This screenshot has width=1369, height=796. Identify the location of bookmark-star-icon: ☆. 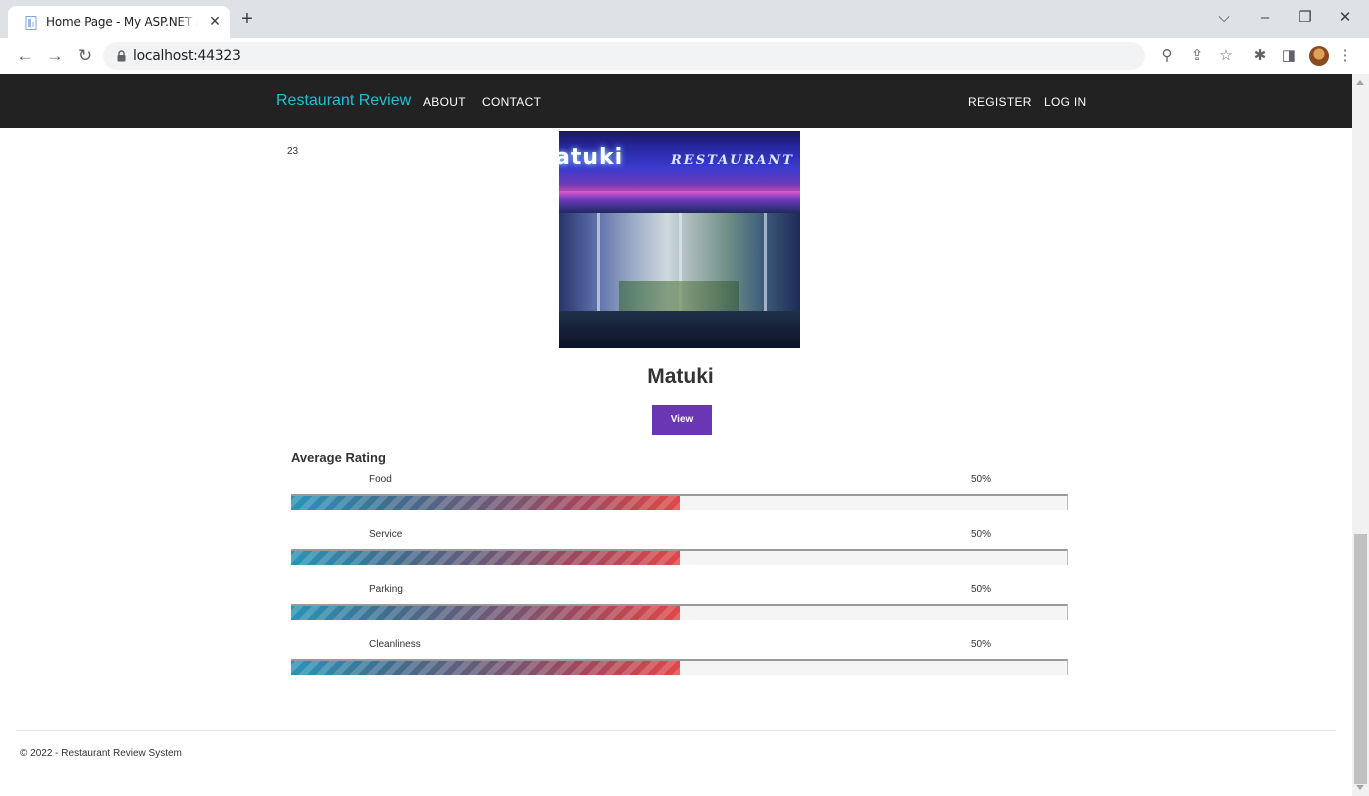
(1226, 56).